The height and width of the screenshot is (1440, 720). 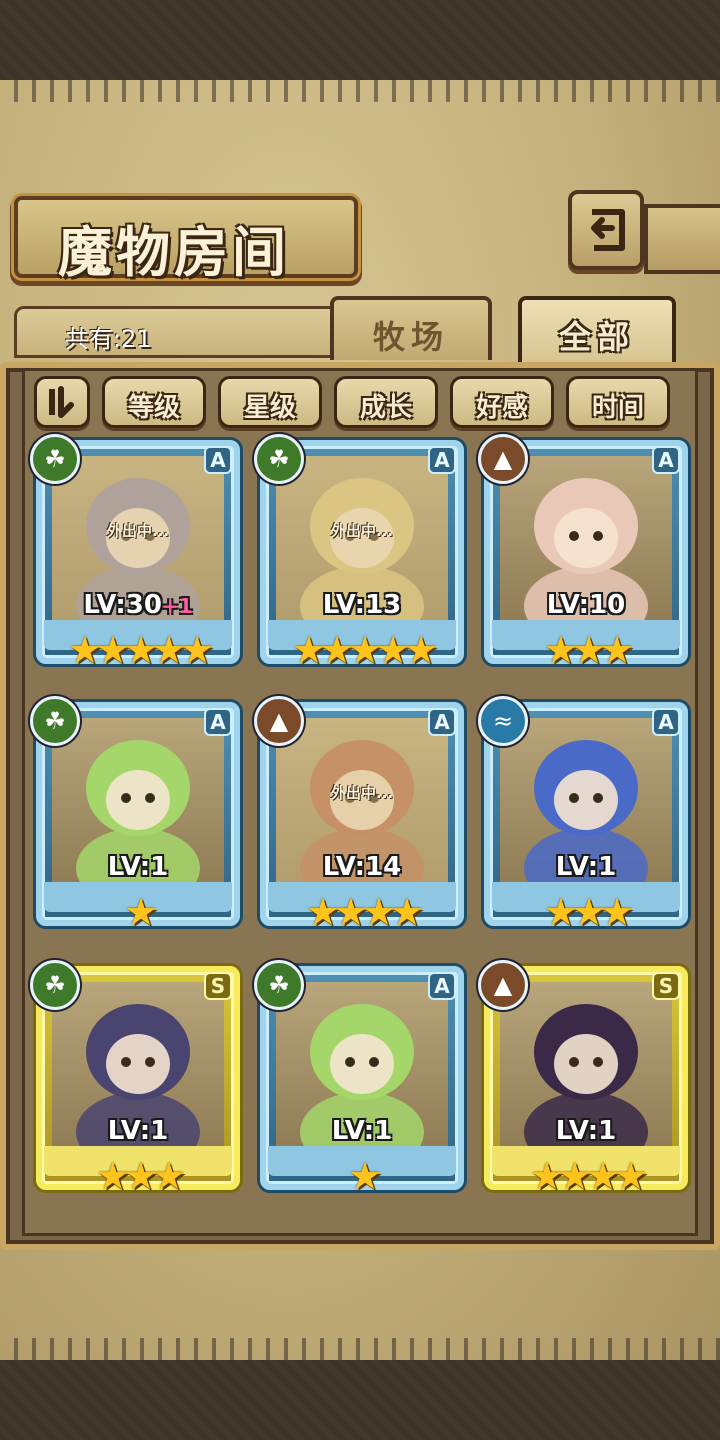 I want to click on back-button, so click(x=606, y=230).